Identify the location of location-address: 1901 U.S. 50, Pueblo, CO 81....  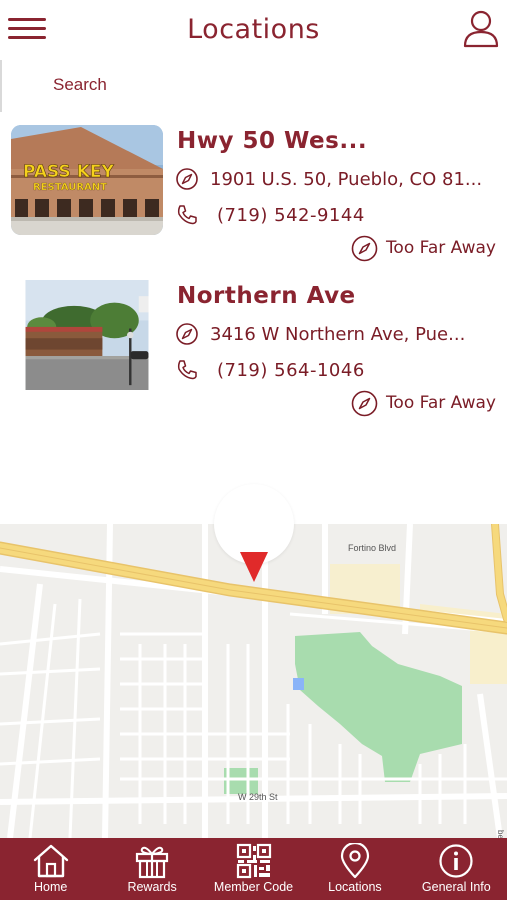
(346, 179).